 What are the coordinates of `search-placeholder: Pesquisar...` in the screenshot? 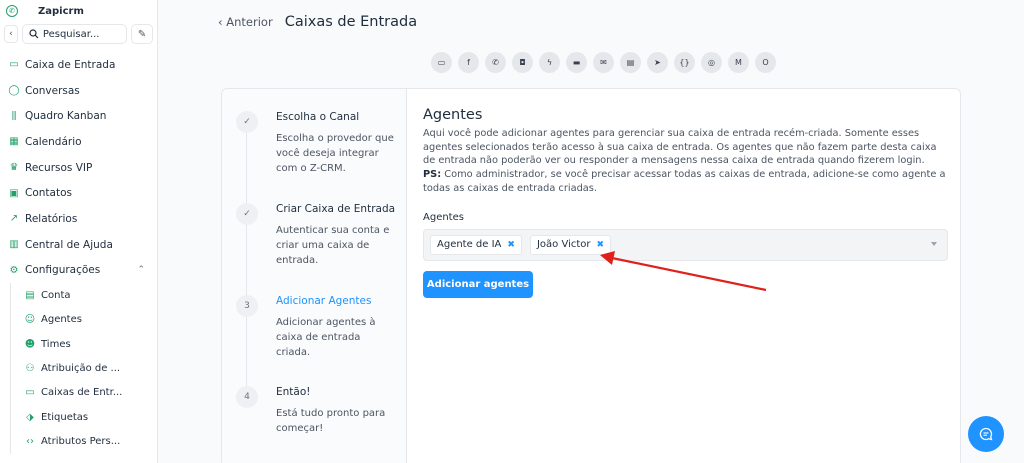 It's located at (71, 34).